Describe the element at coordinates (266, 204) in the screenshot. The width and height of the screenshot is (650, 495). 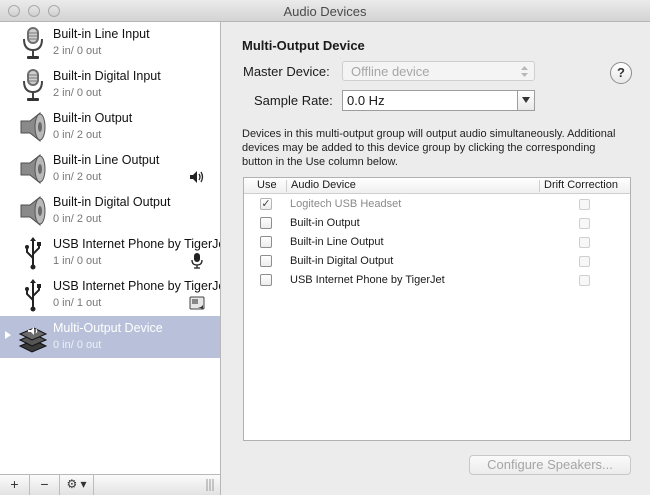
I see `use-checkbox: ✓` at that location.